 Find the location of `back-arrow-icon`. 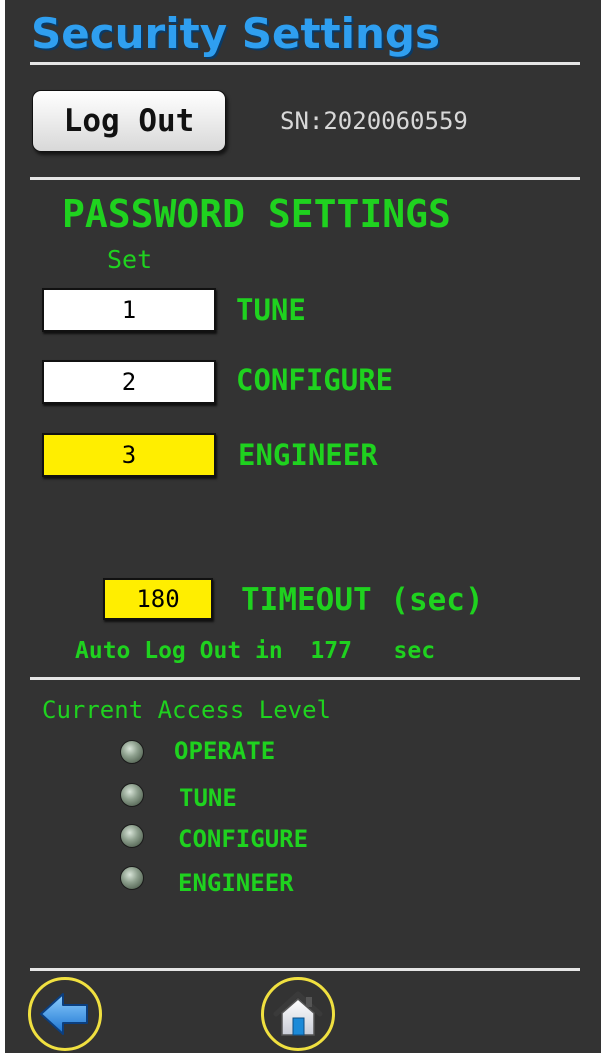

back-arrow-icon is located at coordinates (64, 1014).